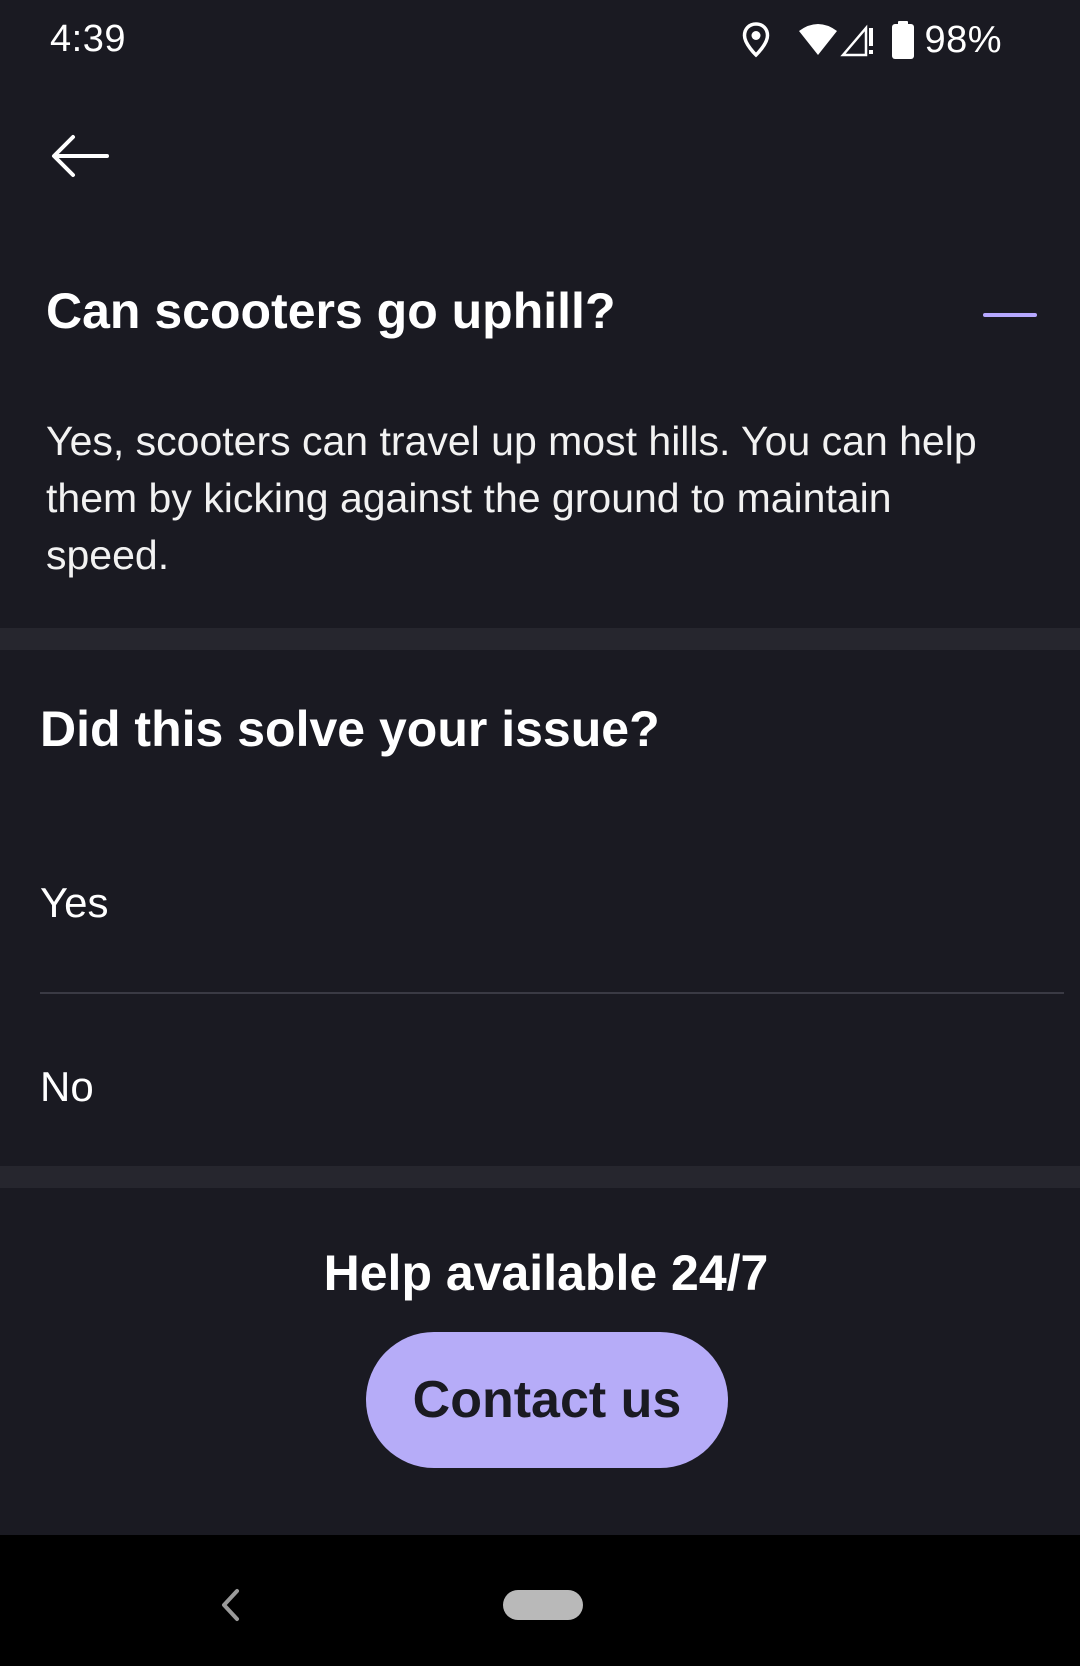 The image size is (1080, 1666). What do you see at coordinates (552, 993) in the screenshot?
I see `option-separator` at bounding box center [552, 993].